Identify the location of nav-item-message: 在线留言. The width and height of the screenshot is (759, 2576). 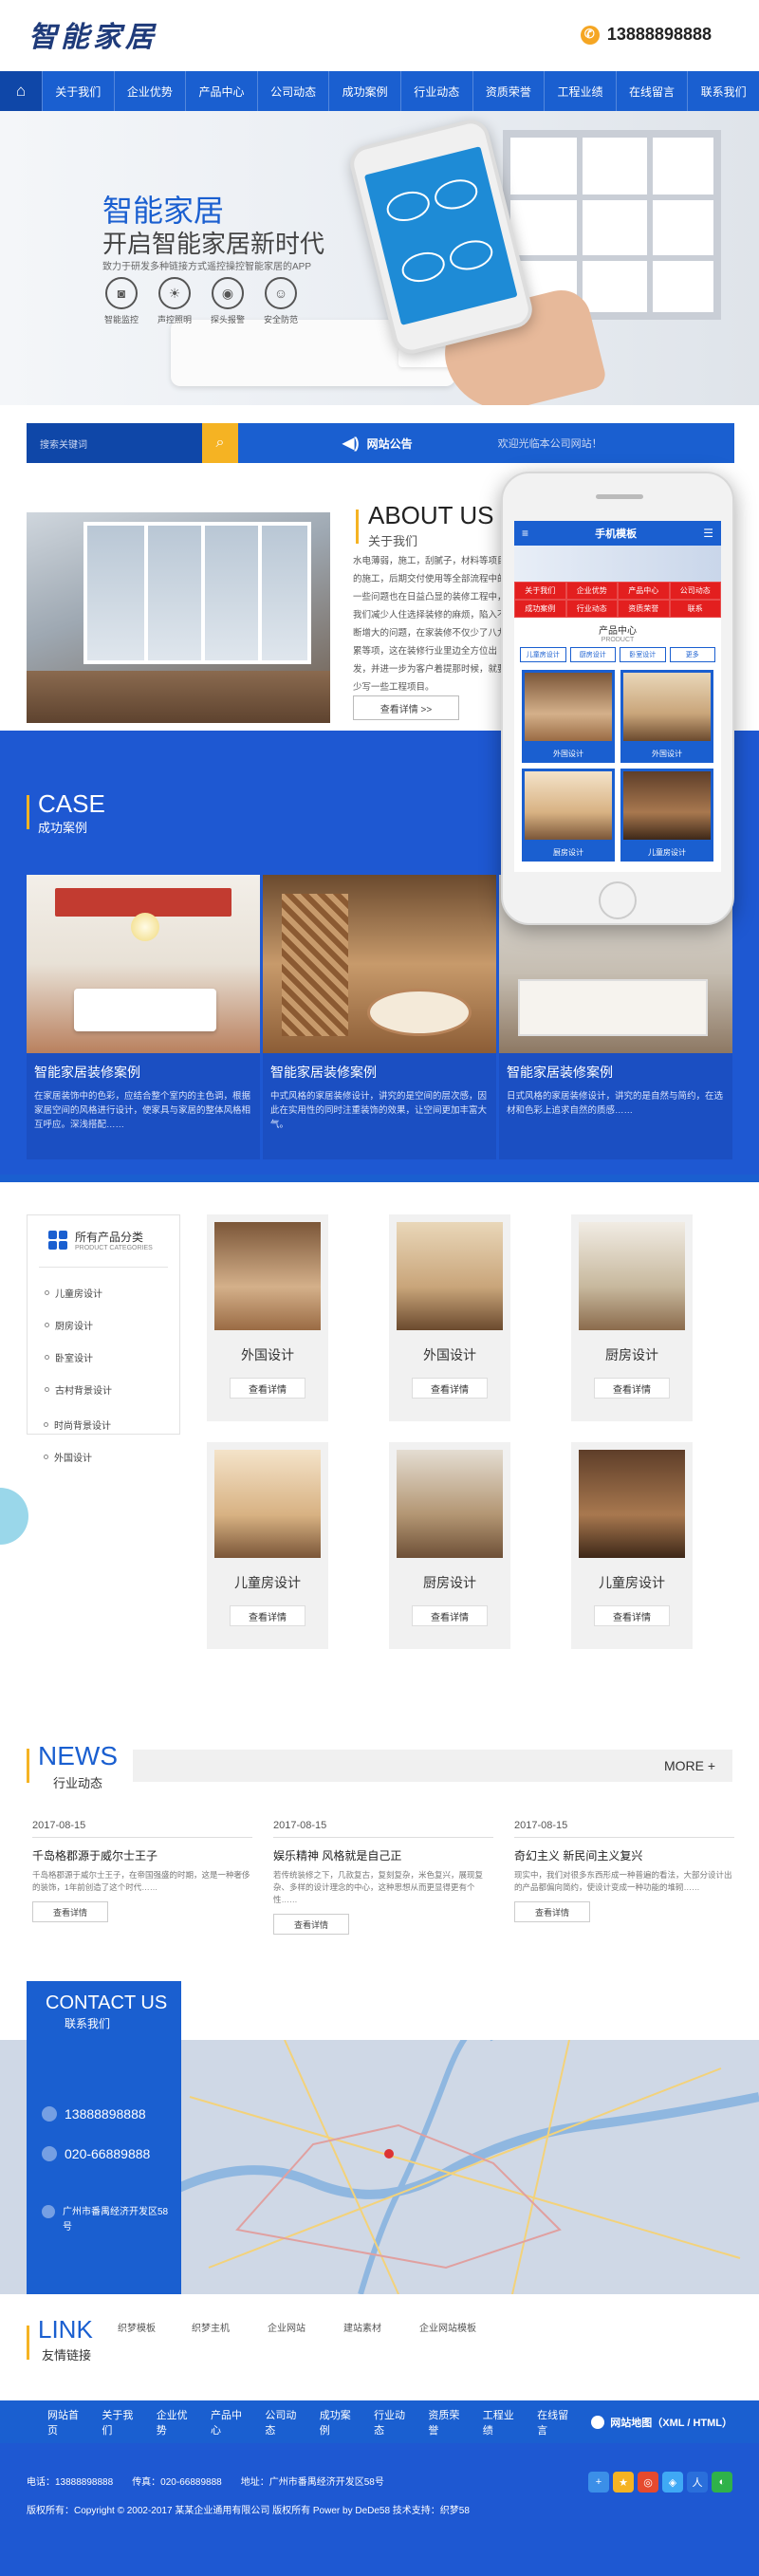
(651, 91).